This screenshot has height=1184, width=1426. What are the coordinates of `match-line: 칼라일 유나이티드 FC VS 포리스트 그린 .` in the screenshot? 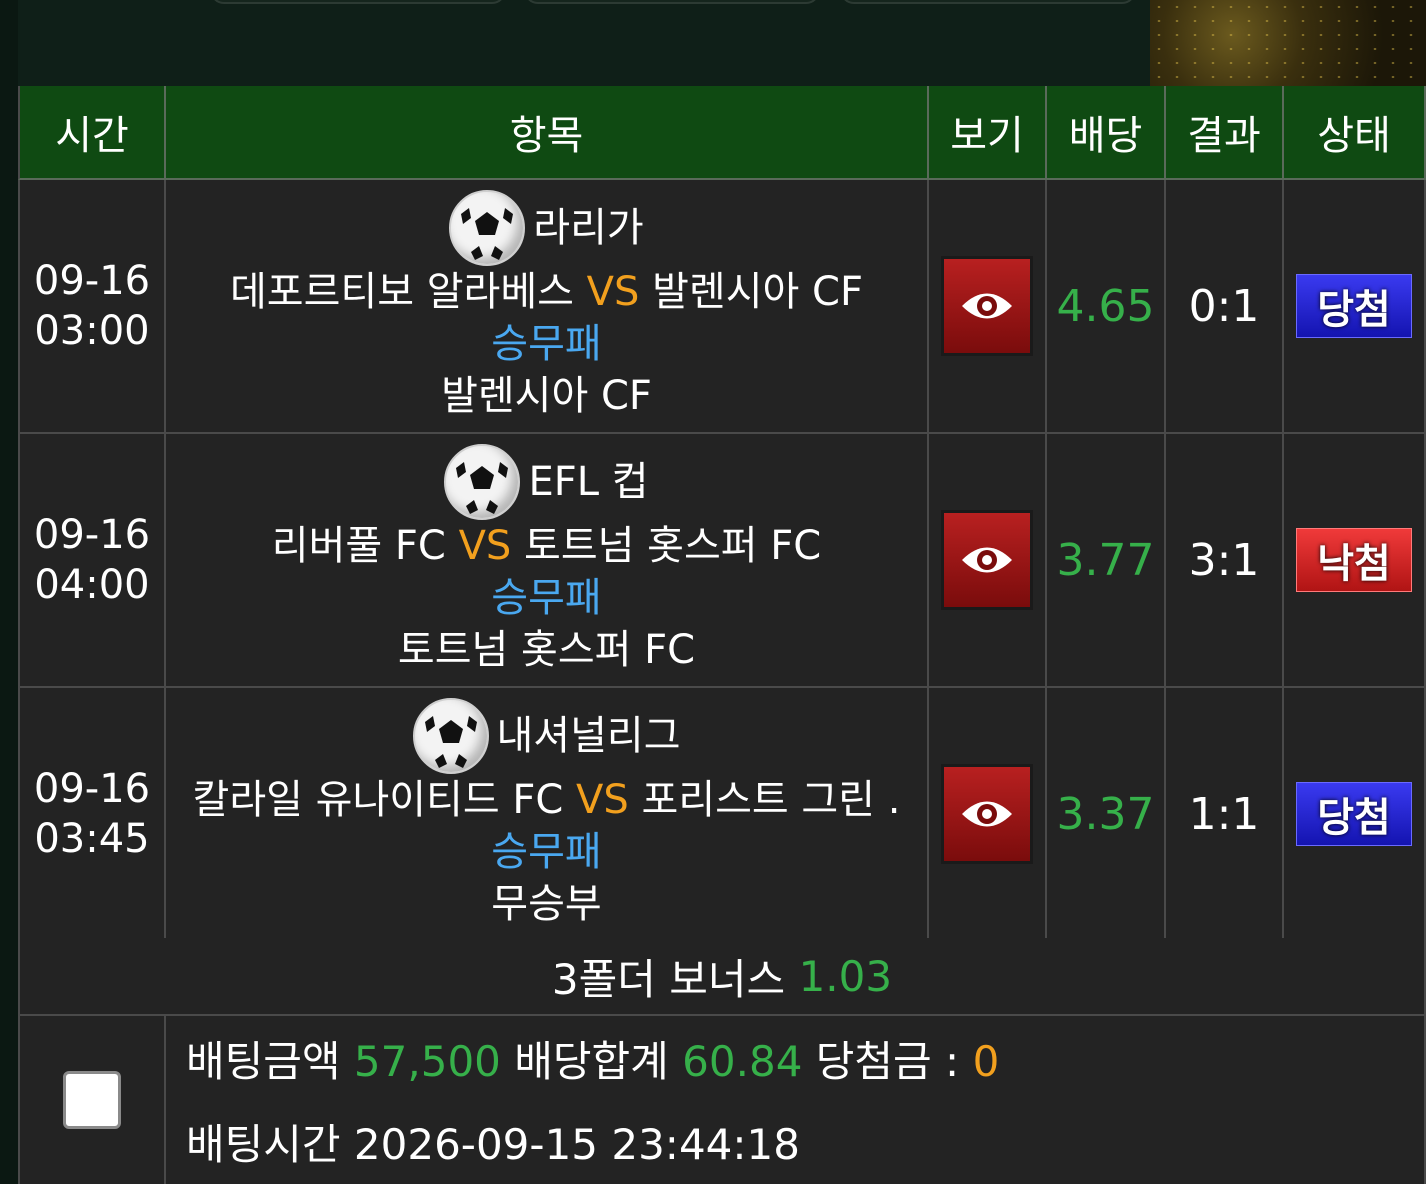 It's located at (546, 800).